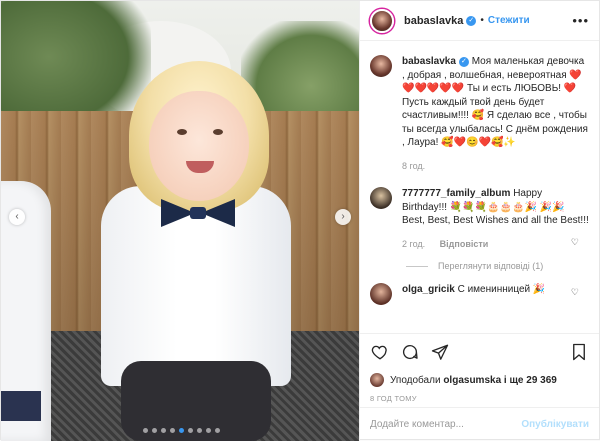 The image size is (600, 441). Describe the element at coordinates (555, 424) in the screenshot. I see `post-comment-button: Опублікувати` at that location.